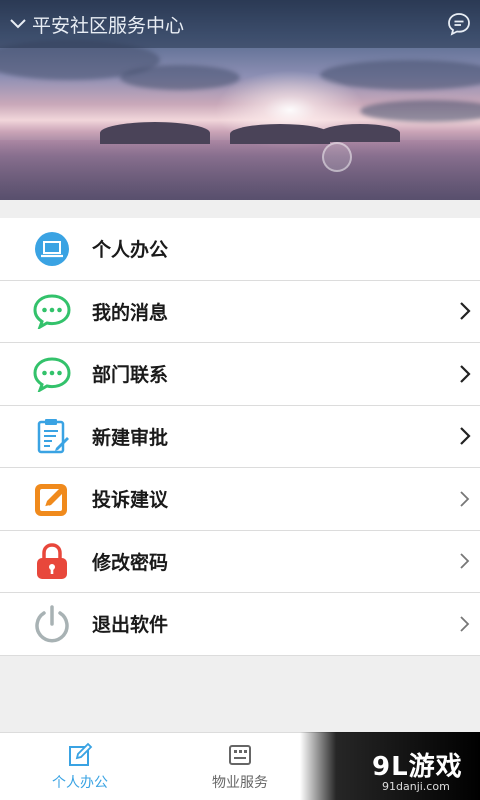 The image size is (480, 800). What do you see at coordinates (240, 499) in the screenshot?
I see `menu-item-complaint-suggestion: 投诉建议` at bounding box center [240, 499].